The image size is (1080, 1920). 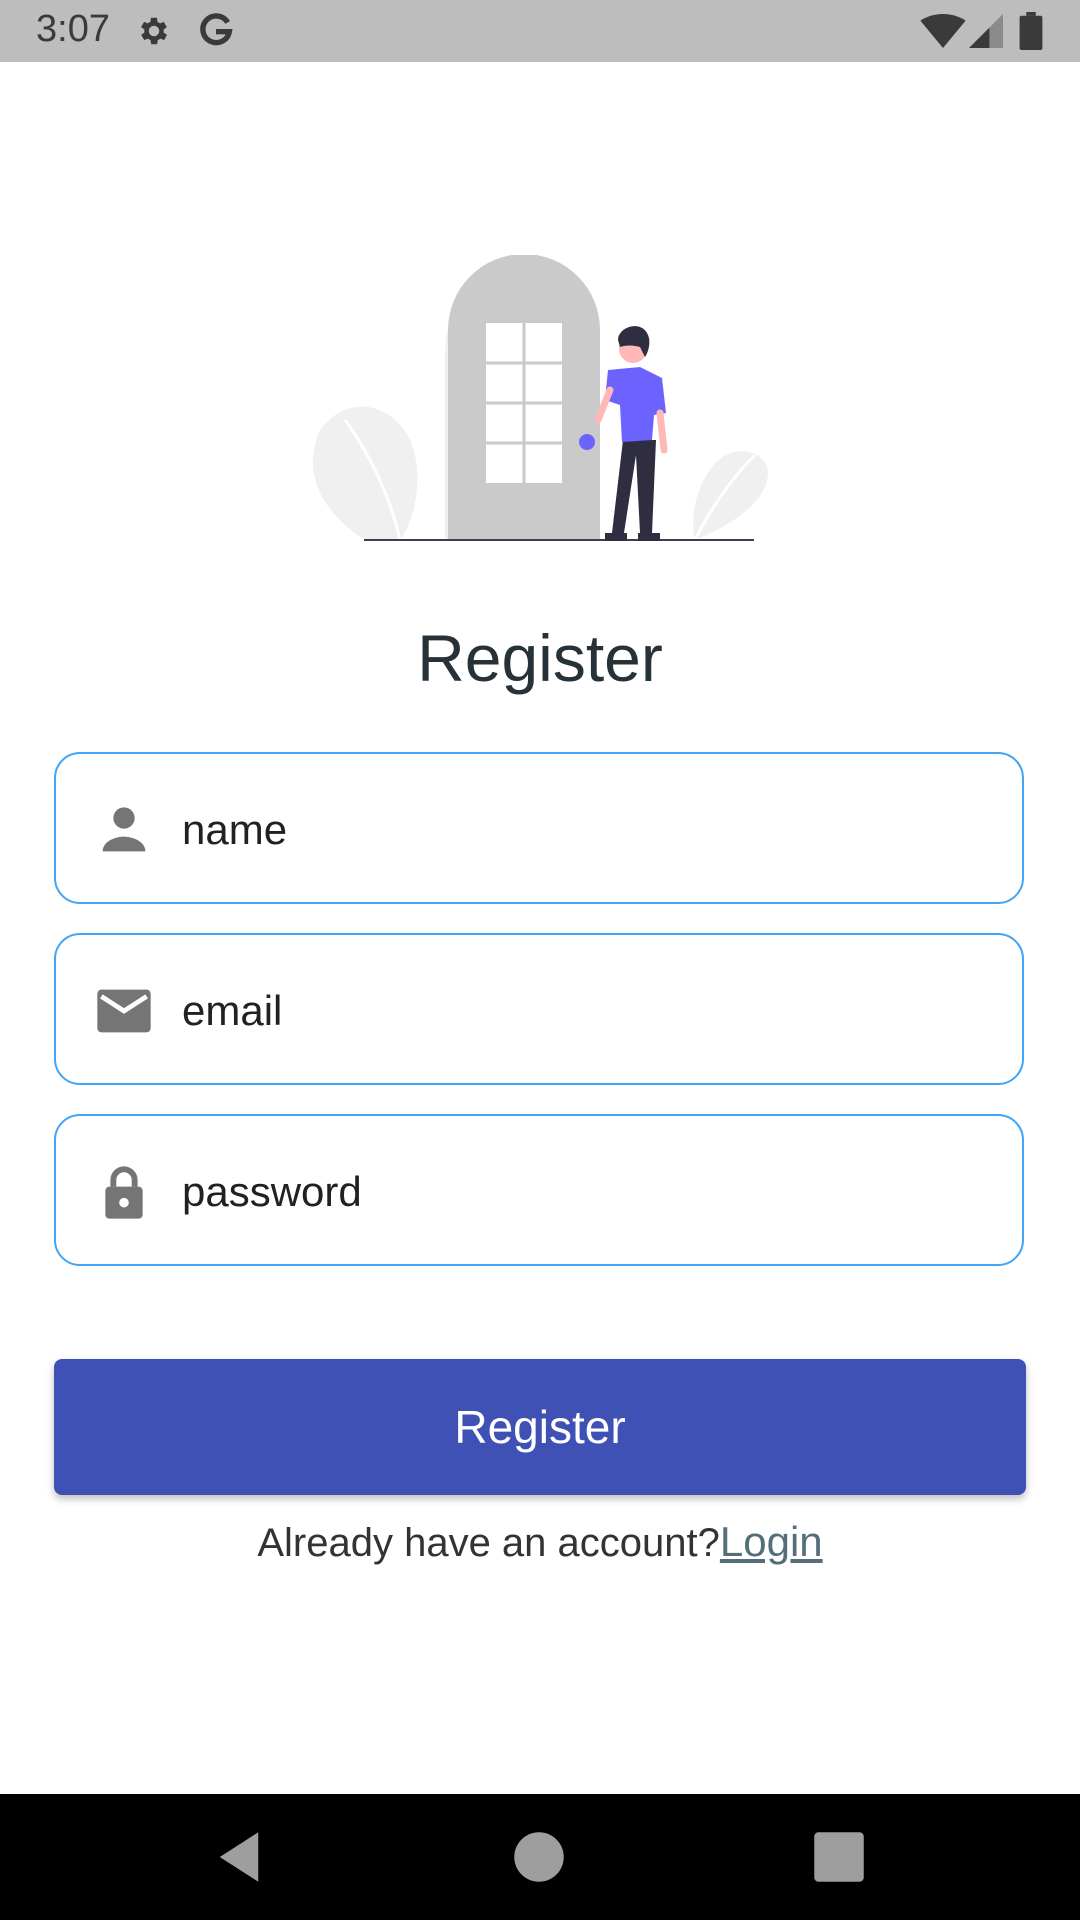 What do you see at coordinates (582, 1192) in the screenshot?
I see `password-input` at bounding box center [582, 1192].